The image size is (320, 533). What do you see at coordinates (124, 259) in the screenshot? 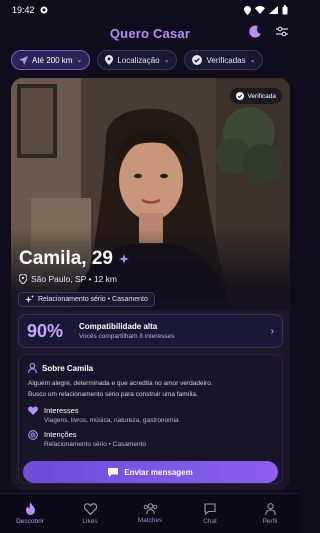
I see `sparkle-icon` at bounding box center [124, 259].